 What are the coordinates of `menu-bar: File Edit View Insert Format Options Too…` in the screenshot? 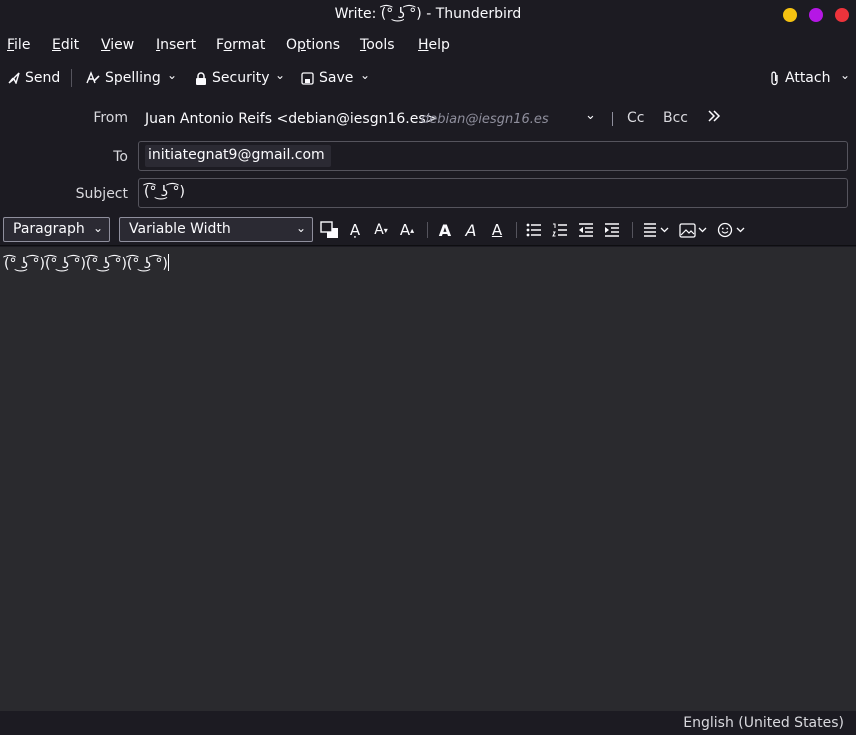 It's located at (428, 45).